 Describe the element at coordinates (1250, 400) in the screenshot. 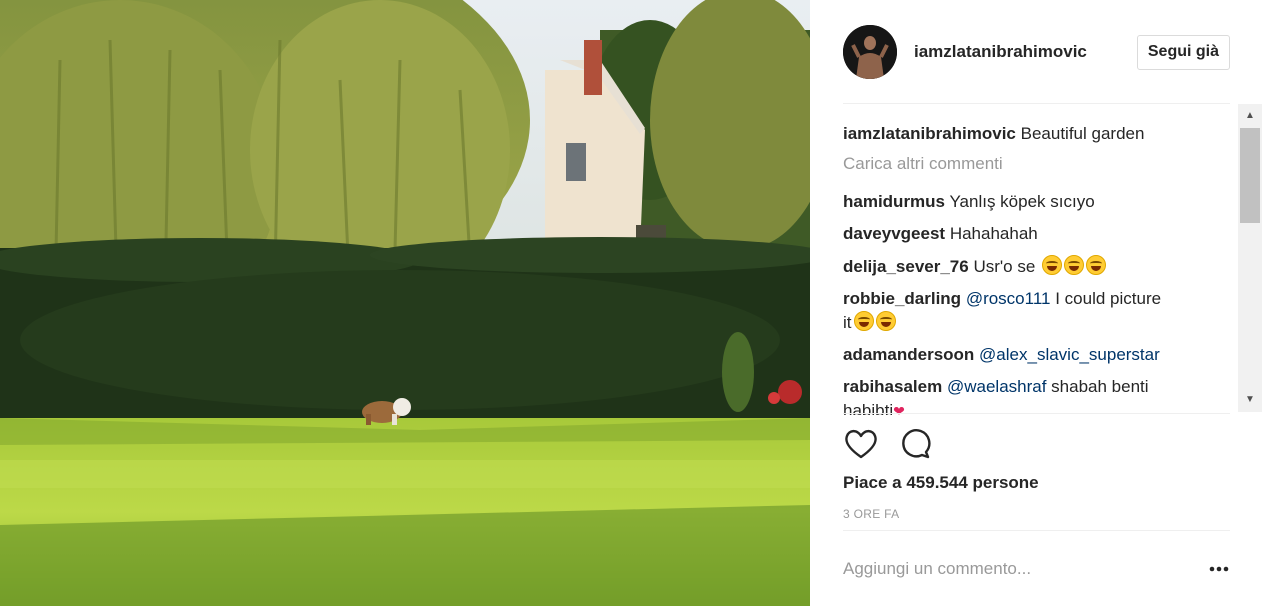

I see `scroll-down-arrow-icon: ▼` at that location.